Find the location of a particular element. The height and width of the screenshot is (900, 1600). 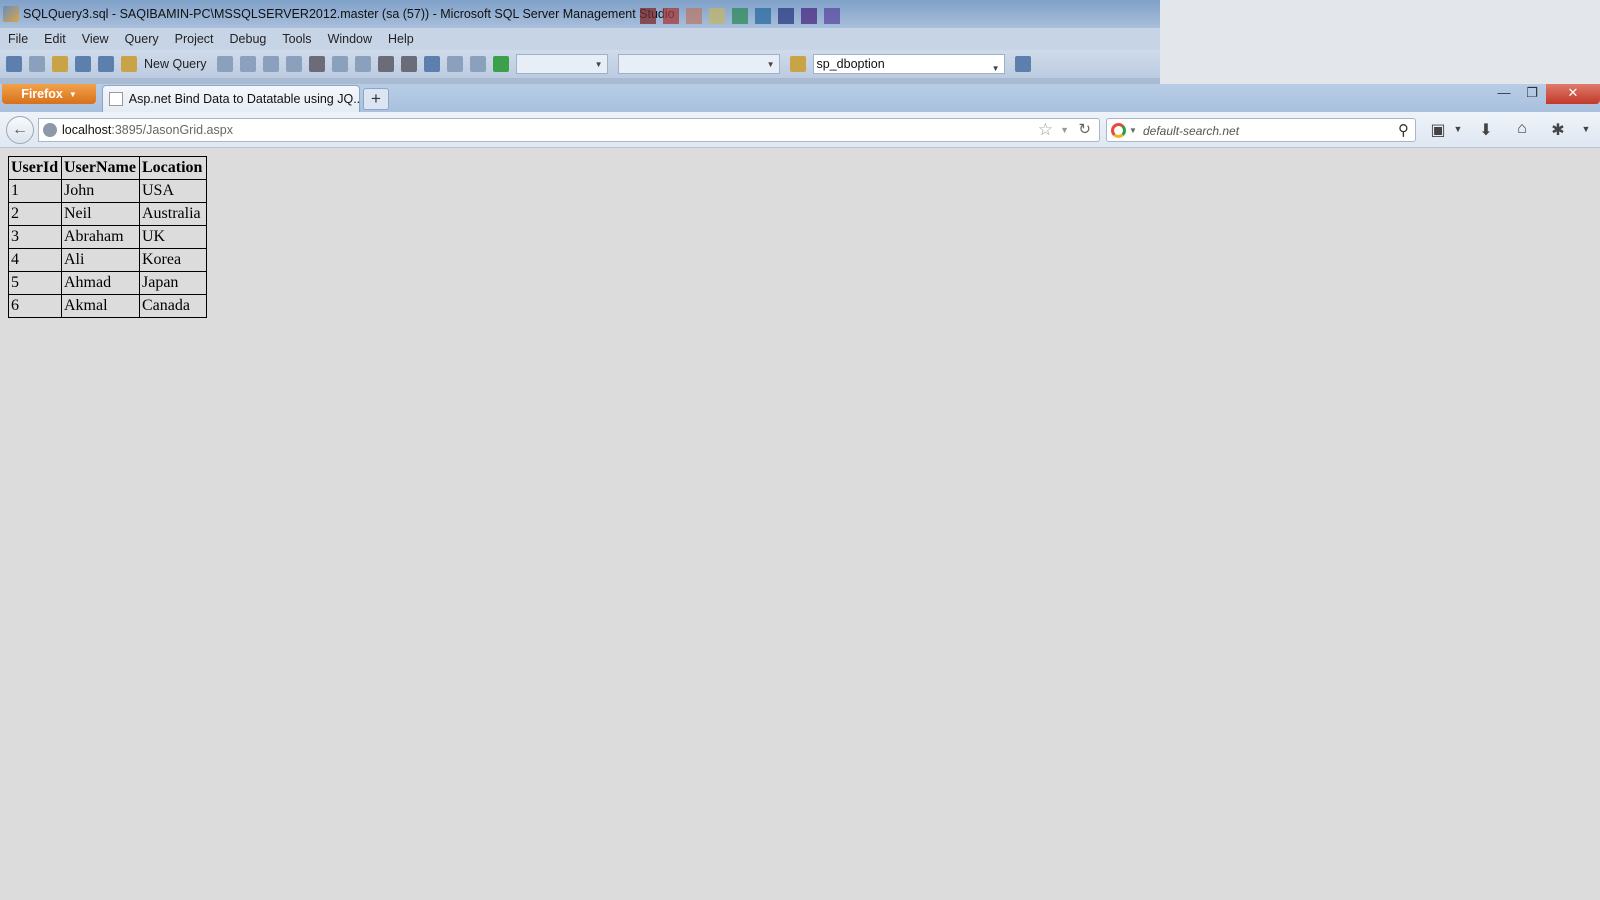

column-header-username: UserName is located at coordinates (100, 168).